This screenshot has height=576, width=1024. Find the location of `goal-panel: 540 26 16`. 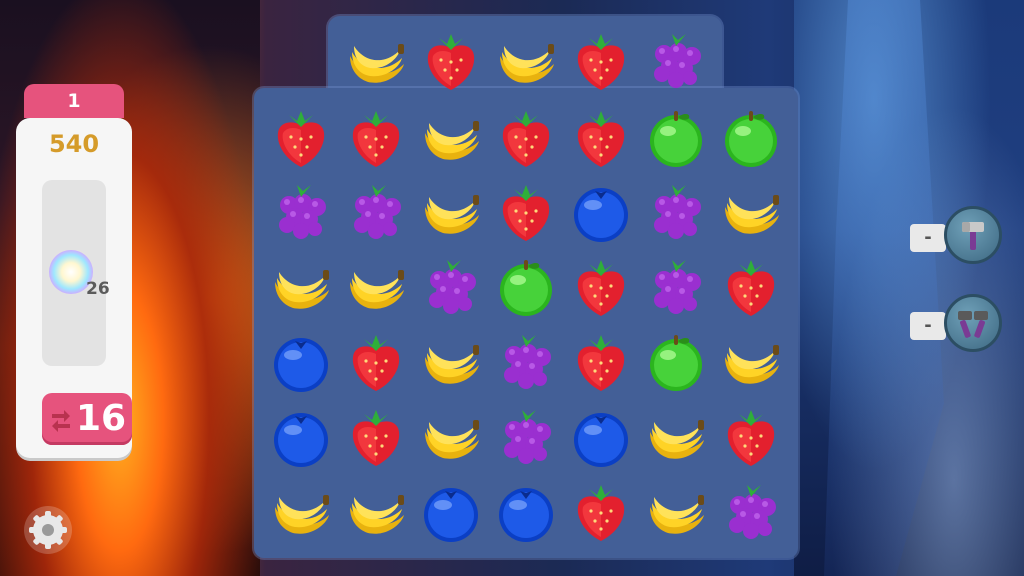

goal-panel: 540 26 16 is located at coordinates (74, 288).